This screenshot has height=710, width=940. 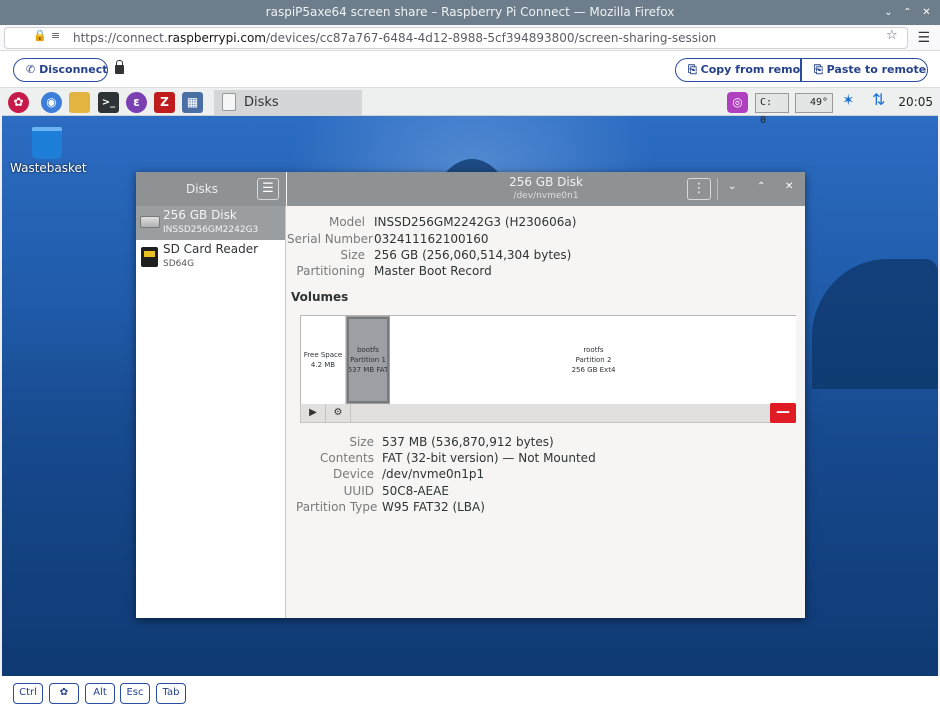 I want to click on network-arrows-icon: ⇅, so click(x=878, y=99).